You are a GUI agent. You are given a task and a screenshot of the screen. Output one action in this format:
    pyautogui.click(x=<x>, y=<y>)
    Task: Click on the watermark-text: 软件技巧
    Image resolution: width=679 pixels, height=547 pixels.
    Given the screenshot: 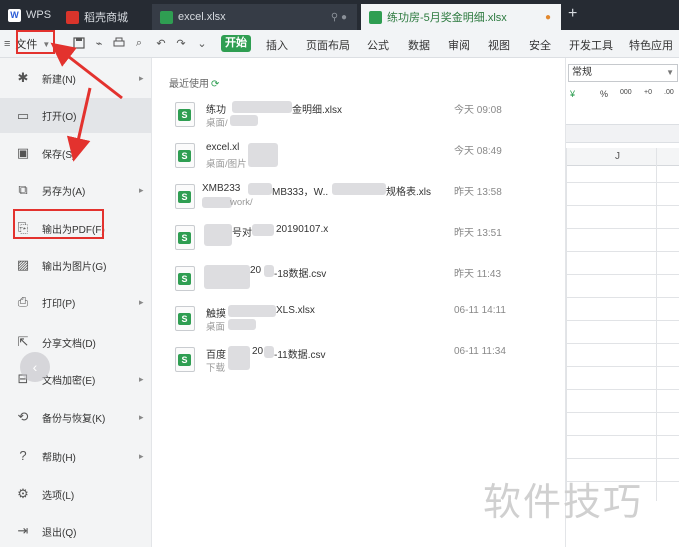 What is the action you would take?
    pyautogui.click(x=563, y=502)
    